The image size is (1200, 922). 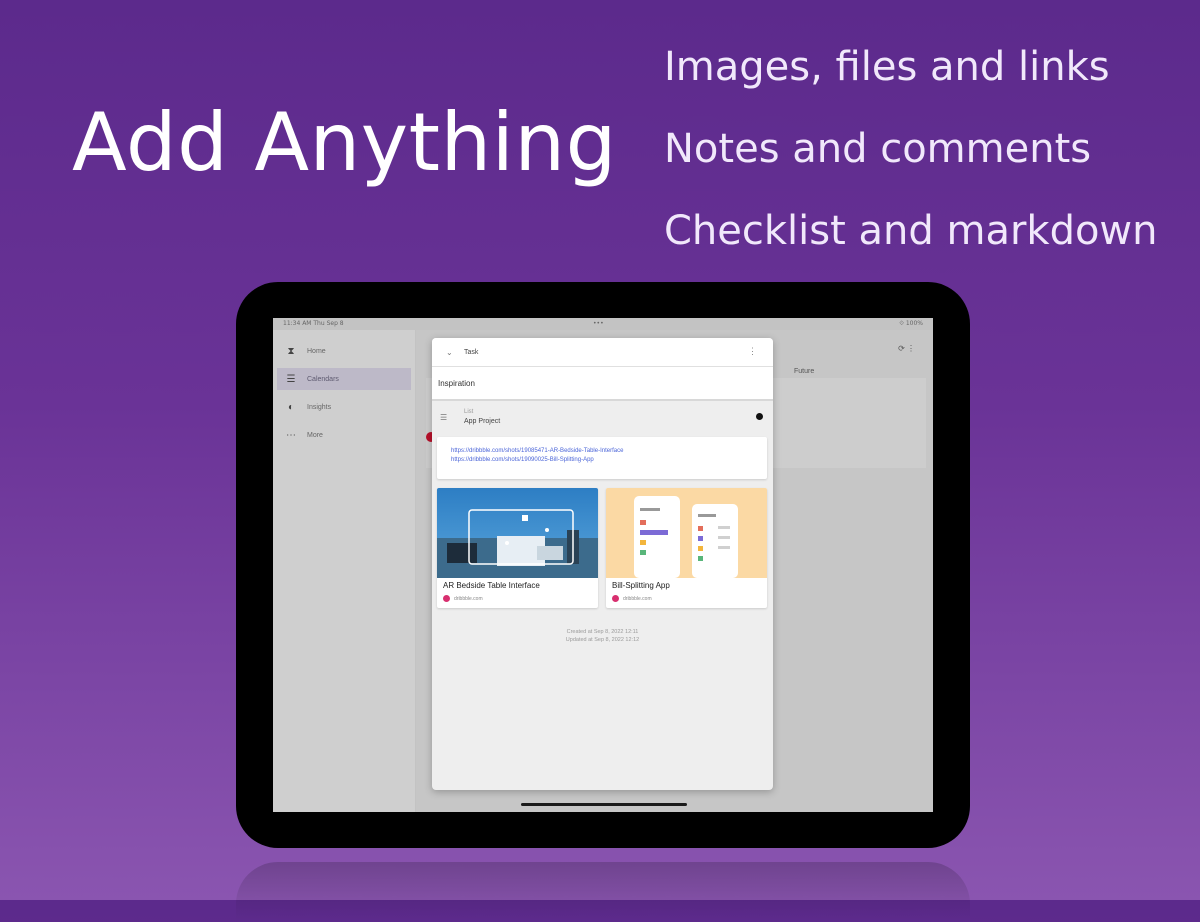 What do you see at coordinates (641, 585) in the screenshot?
I see `card-caption: Bill-Splitting App` at bounding box center [641, 585].